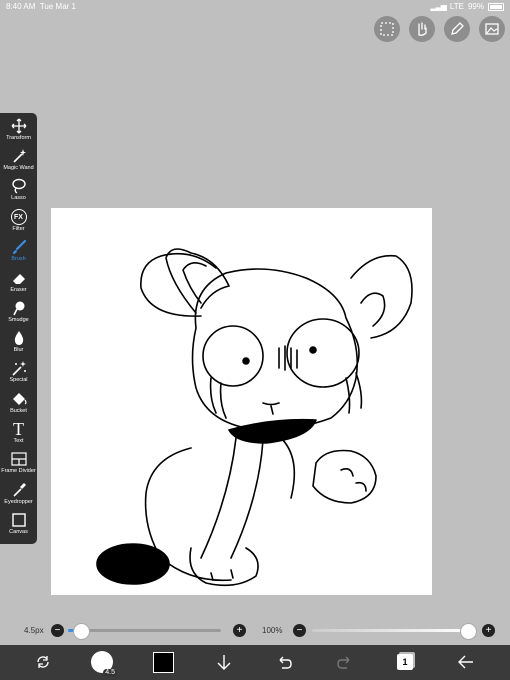  What do you see at coordinates (18, 217) in the screenshot?
I see `fx-icon: FX` at bounding box center [18, 217].